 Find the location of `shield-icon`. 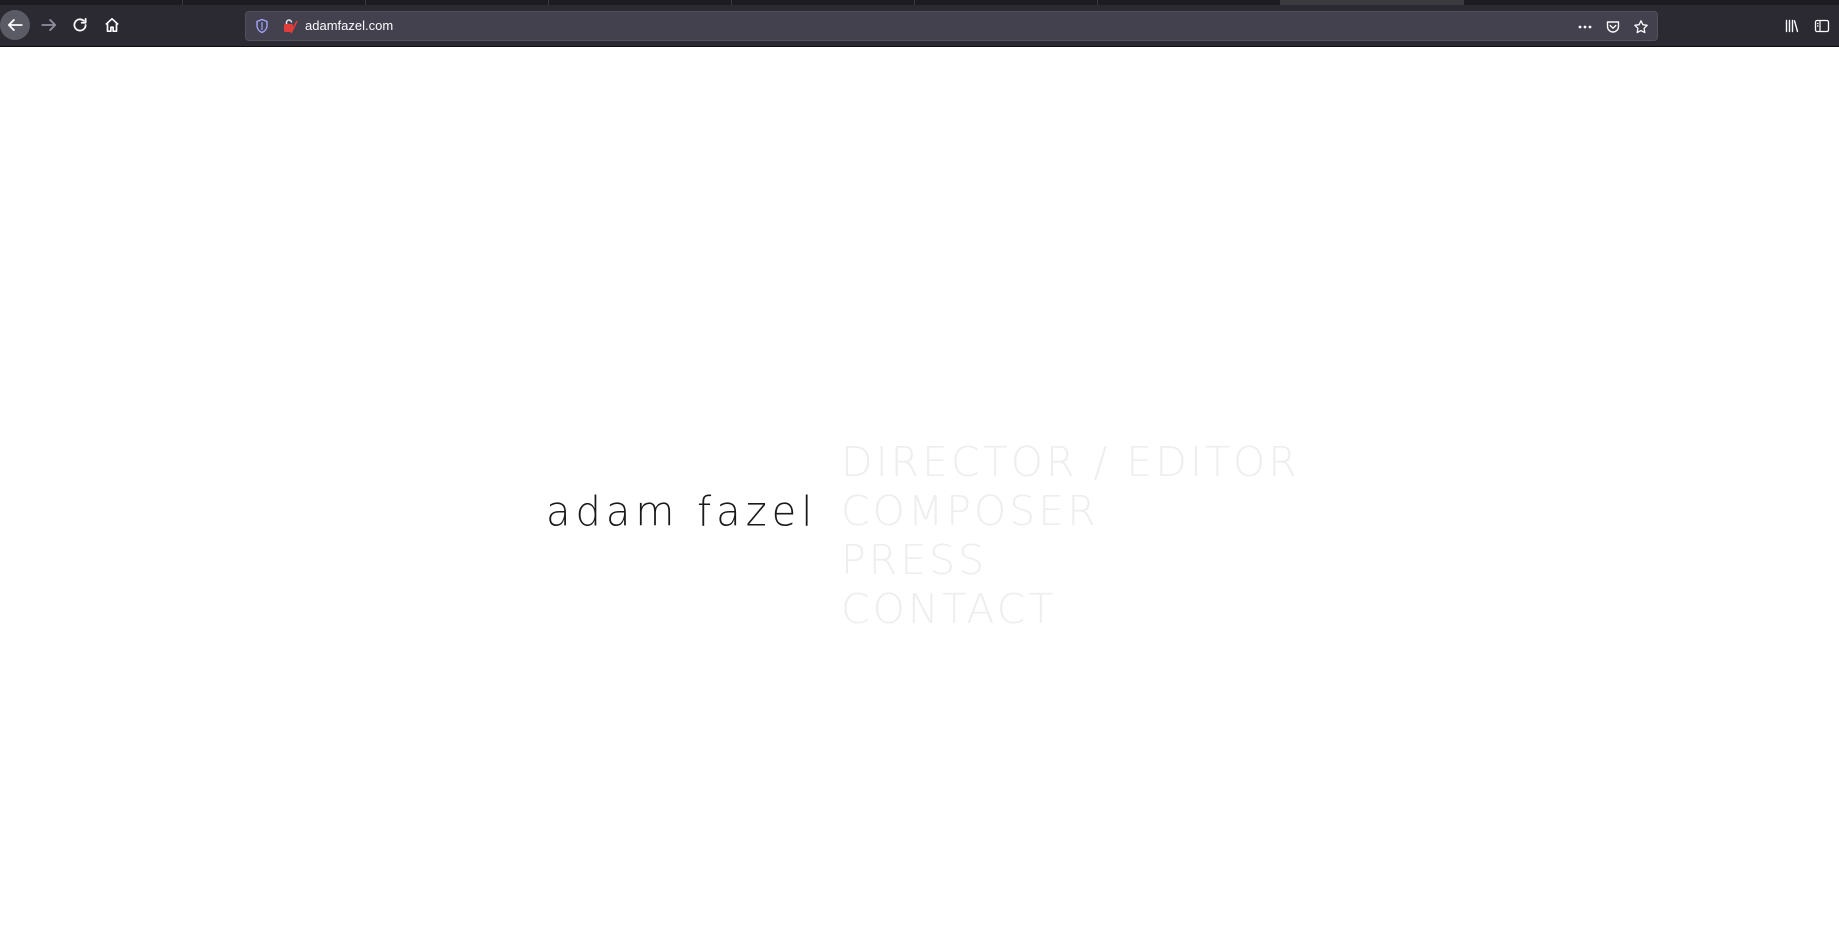

shield-icon is located at coordinates (262, 26).